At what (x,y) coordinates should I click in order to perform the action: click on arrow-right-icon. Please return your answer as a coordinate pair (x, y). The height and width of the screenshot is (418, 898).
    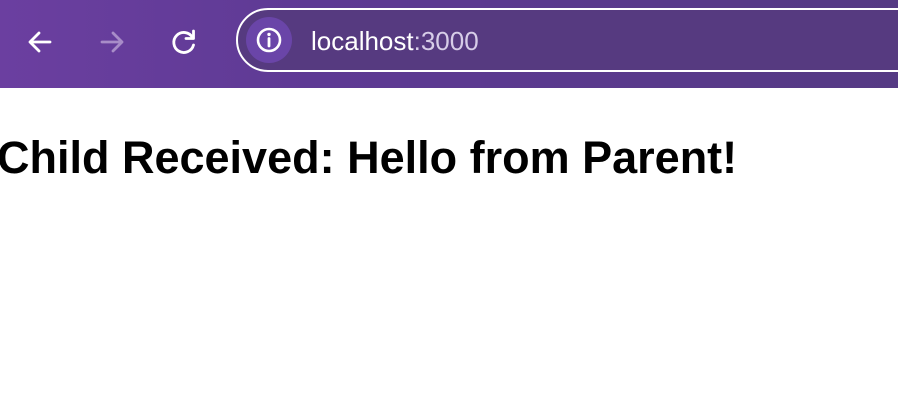
    Looking at the image, I should click on (112, 42).